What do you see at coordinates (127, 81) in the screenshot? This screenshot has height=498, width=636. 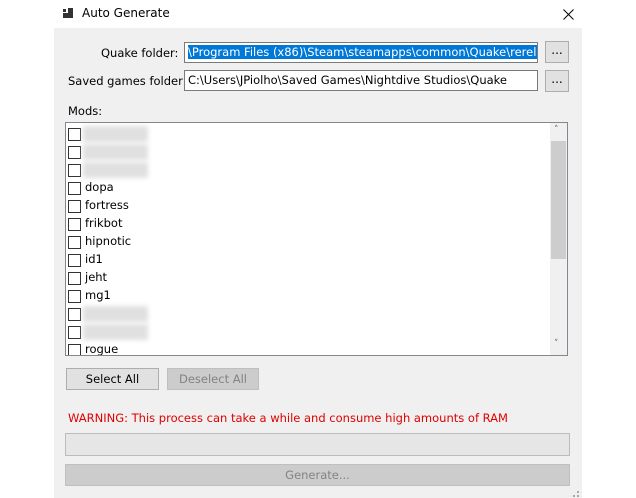 I see `saved-games-folder-label: Saved games folder:` at bounding box center [127, 81].